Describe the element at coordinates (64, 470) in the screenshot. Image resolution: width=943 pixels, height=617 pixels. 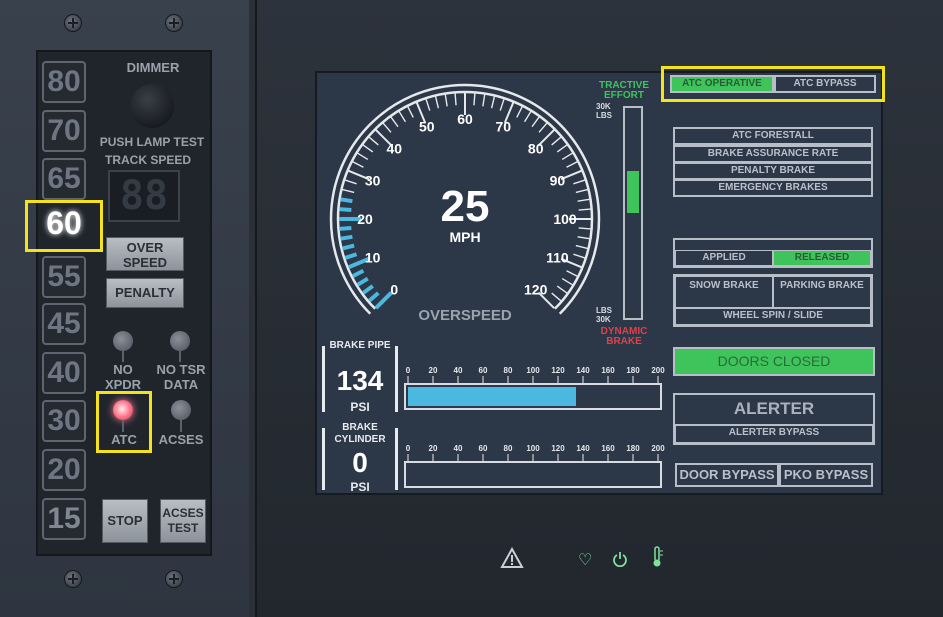
I see `speed-button-20: 20` at that location.